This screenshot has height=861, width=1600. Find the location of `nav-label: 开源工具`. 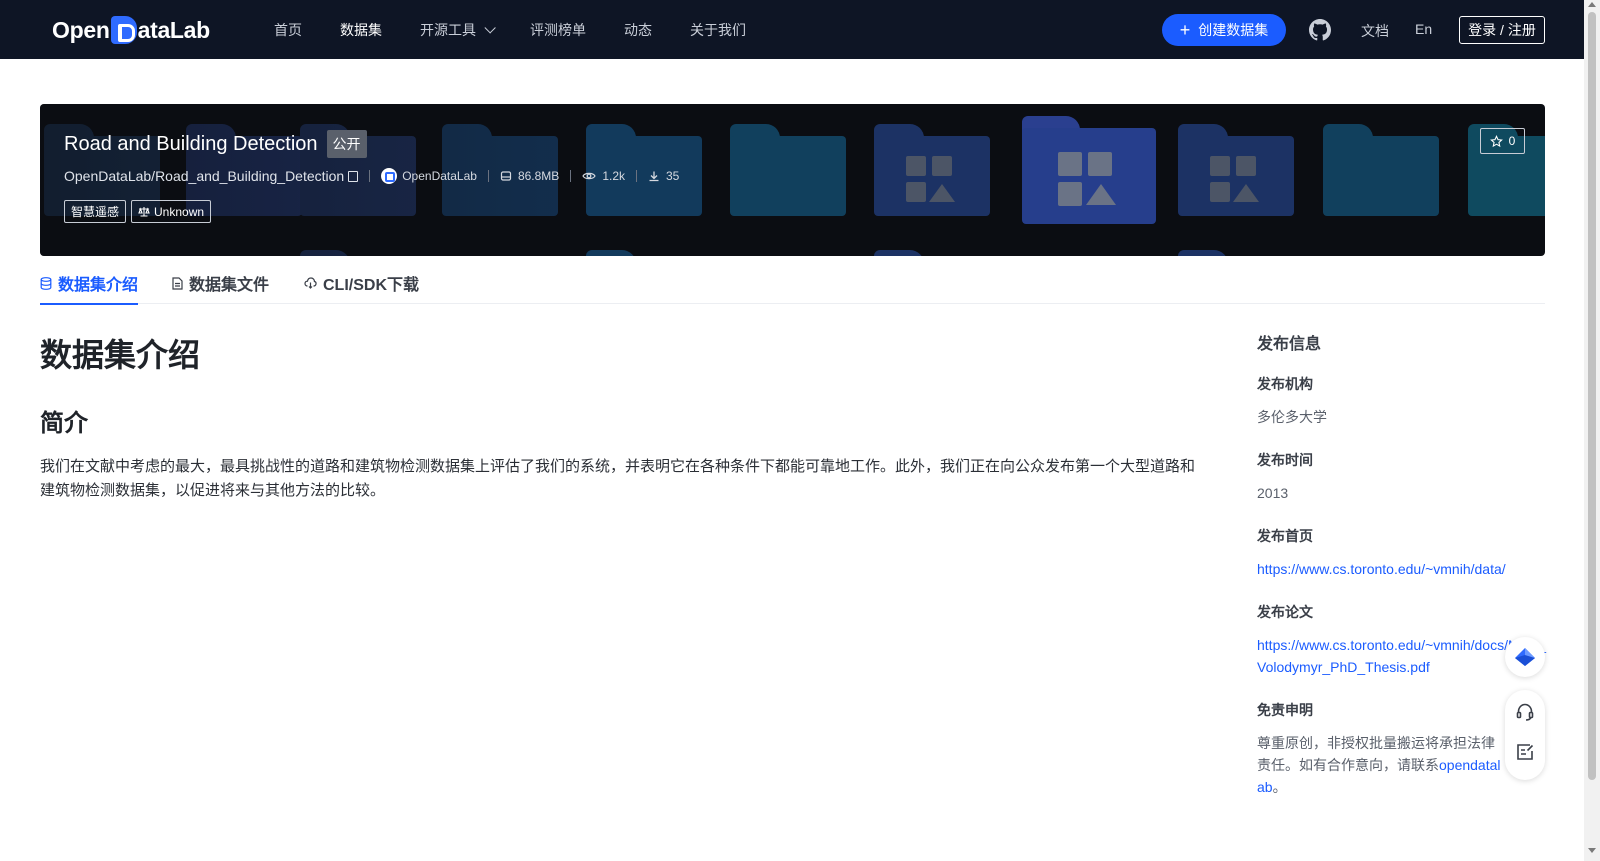

nav-label: 开源工具 is located at coordinates (448, 29).